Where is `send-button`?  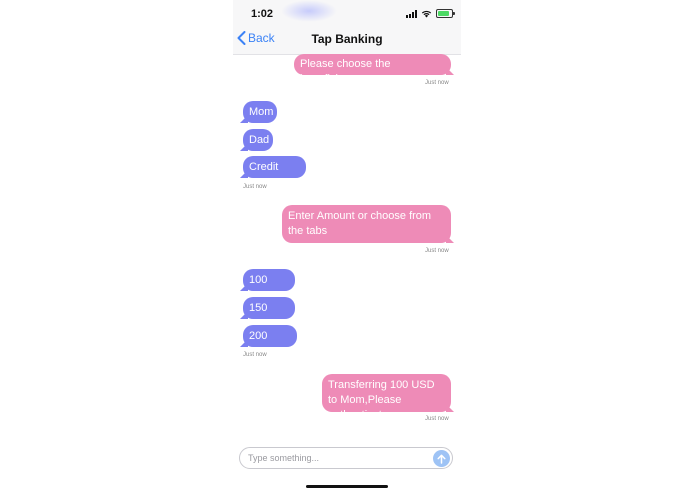
send-button is located at coordinates (441, 458).